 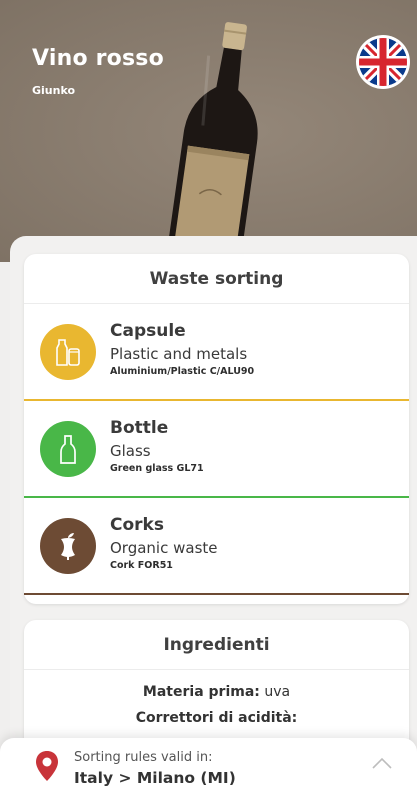 What do you see at coordinates (143, 757) in the screenshot?
I see `footer-label: Sorting rules valid in:` at bounding box center [143, 757].